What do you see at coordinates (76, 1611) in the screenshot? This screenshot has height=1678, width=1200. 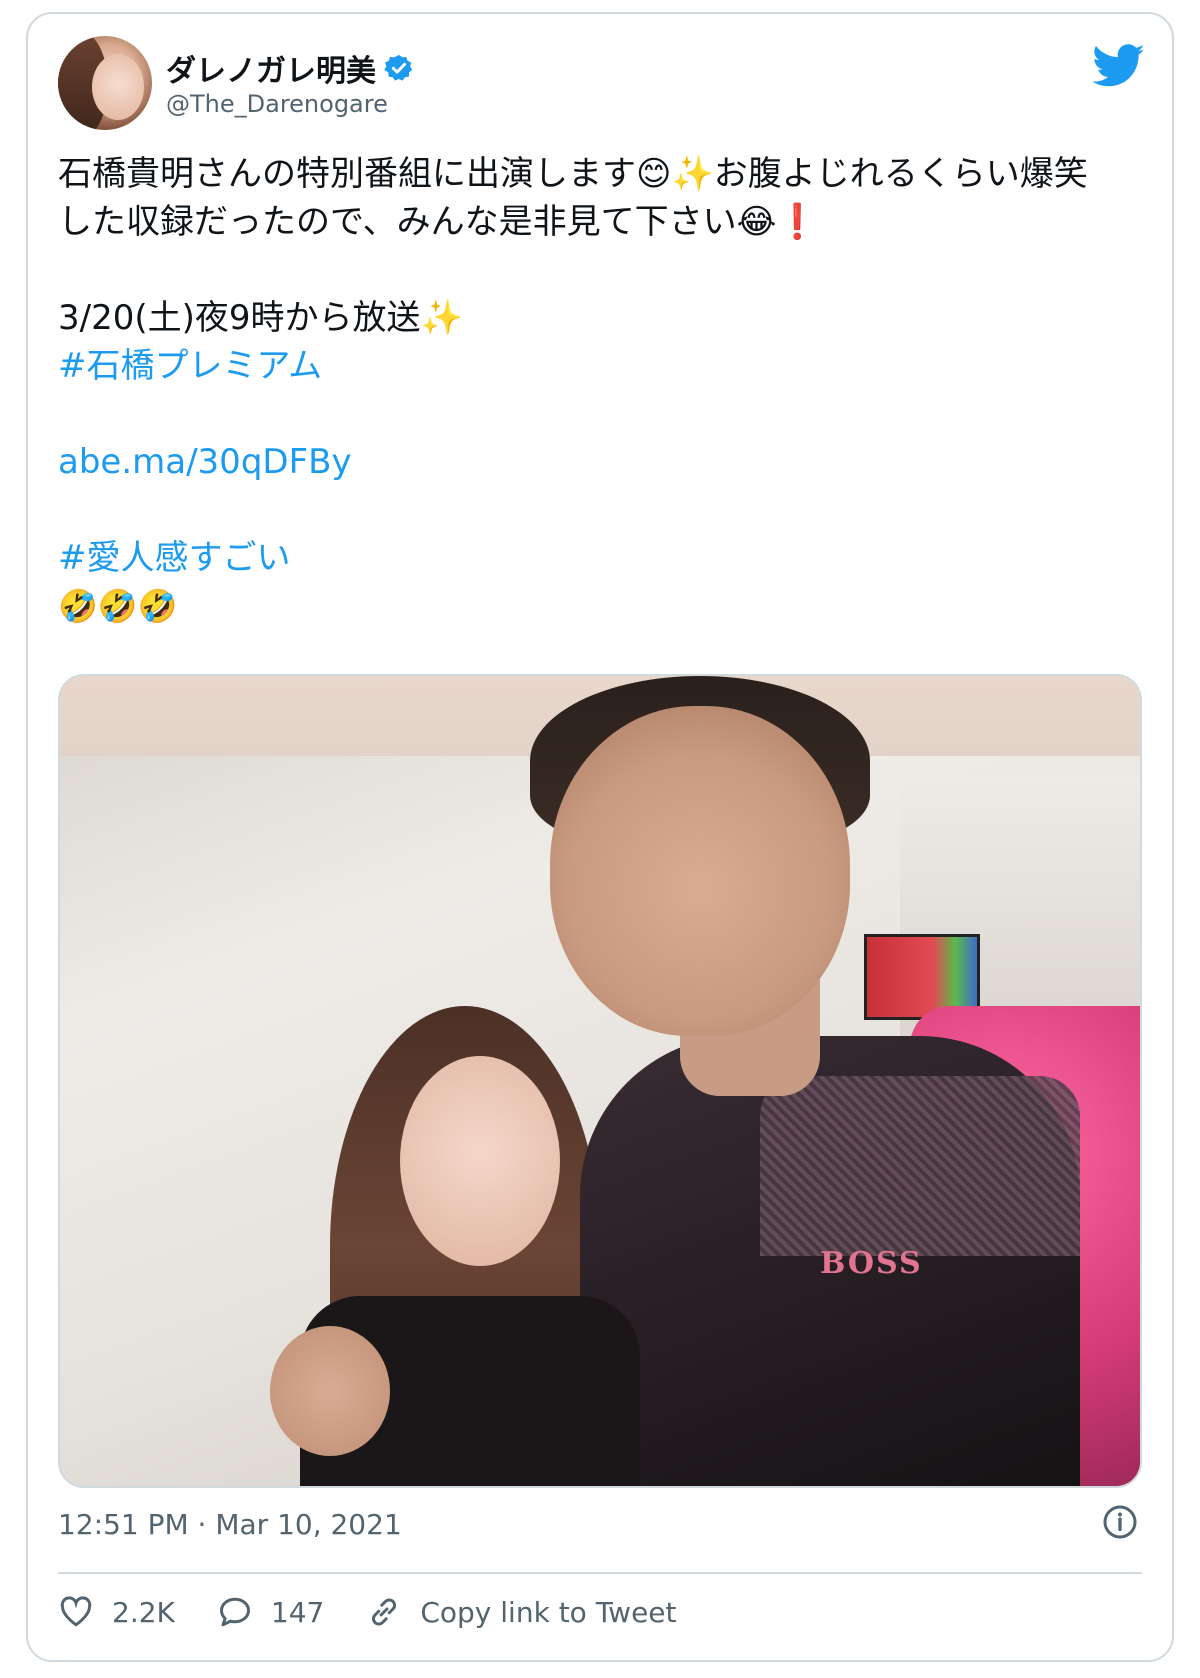 I see `heart-icon` at bounding box center [76, 1611].